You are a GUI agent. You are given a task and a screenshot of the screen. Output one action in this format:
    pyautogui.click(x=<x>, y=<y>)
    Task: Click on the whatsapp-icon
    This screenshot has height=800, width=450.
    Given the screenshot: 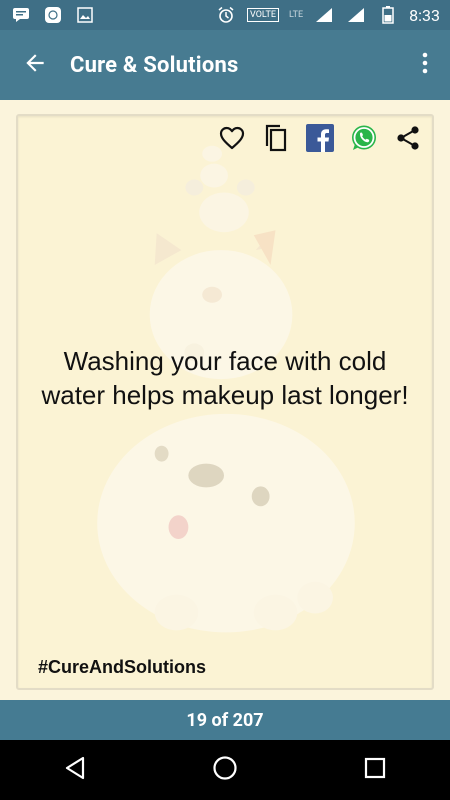 What is the action you would take?
    pyautogui.click(x=364, y=138)
    